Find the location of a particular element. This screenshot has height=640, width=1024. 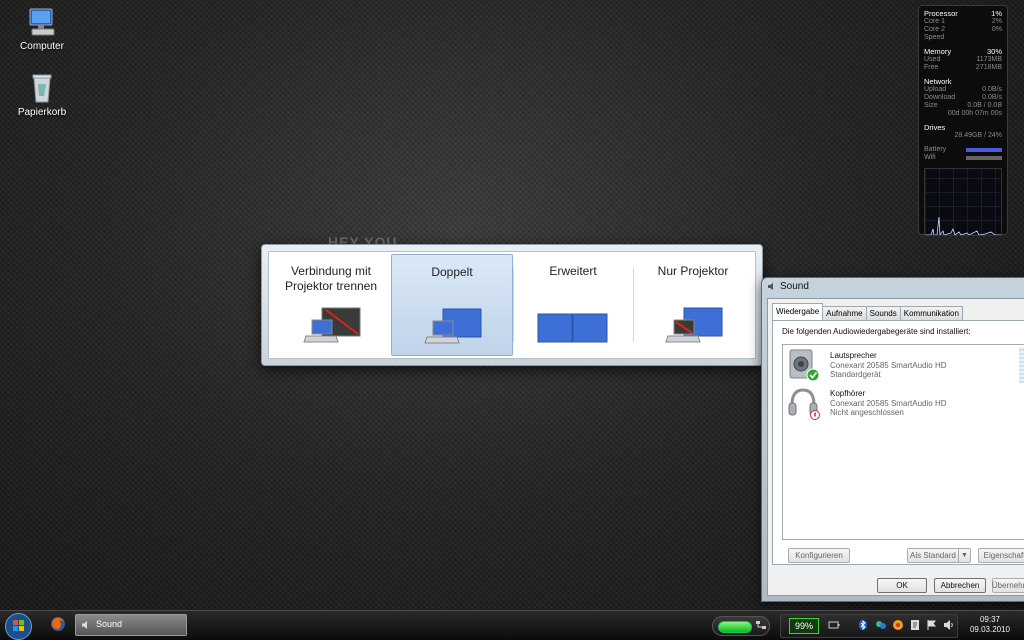

processor-label: Processor is located at coordinates (941, 13).